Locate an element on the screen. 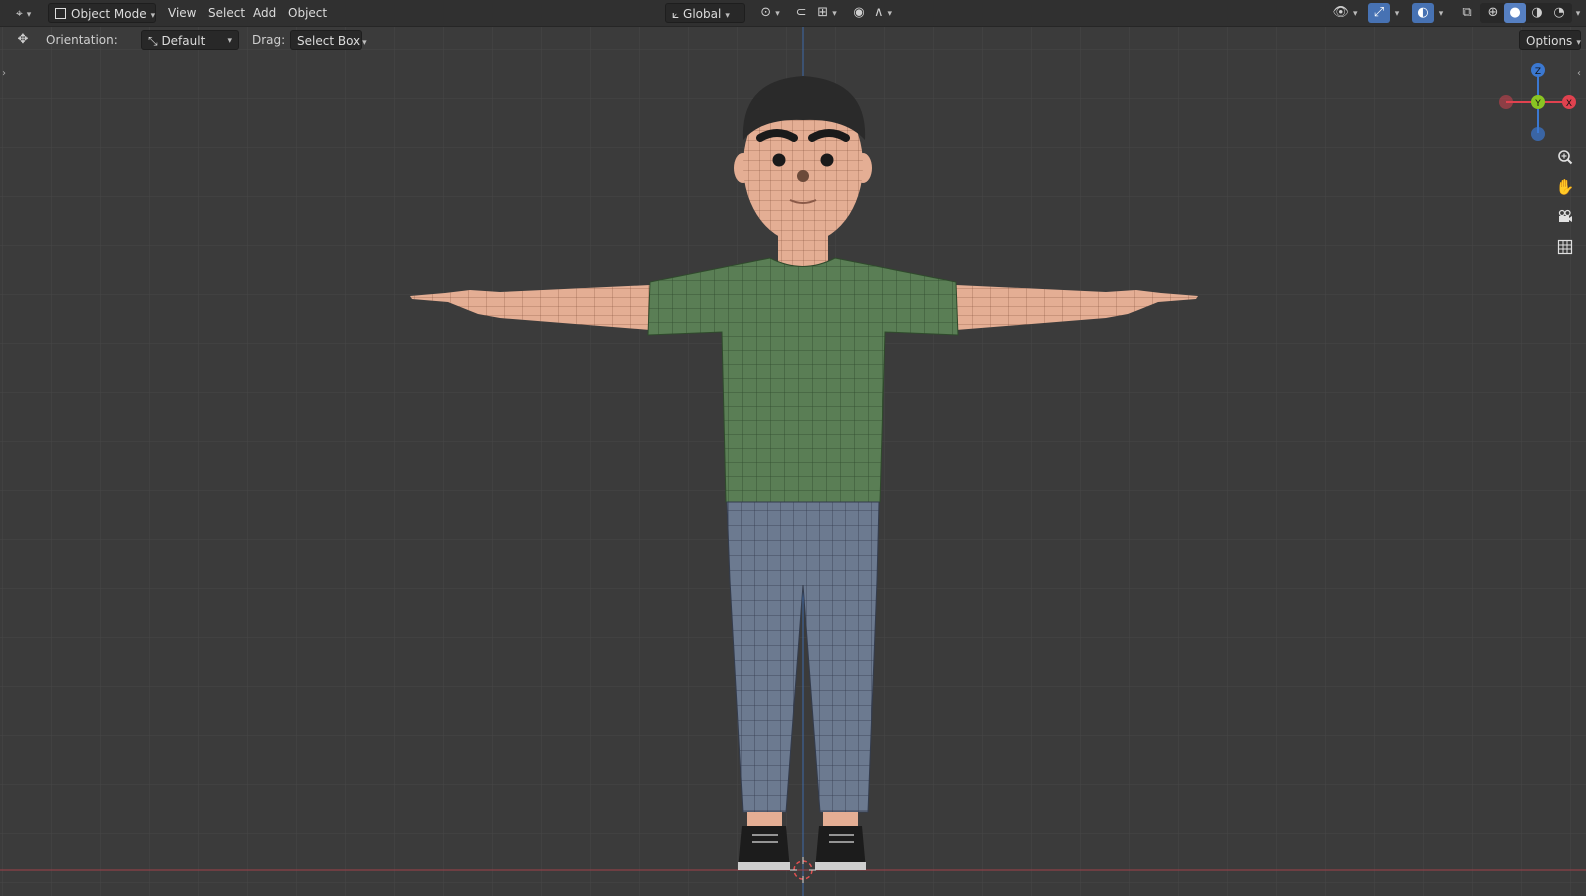 The image size is (1586, 896). gizmo-icon: ⤢ is located at coordinates (1379, 13).